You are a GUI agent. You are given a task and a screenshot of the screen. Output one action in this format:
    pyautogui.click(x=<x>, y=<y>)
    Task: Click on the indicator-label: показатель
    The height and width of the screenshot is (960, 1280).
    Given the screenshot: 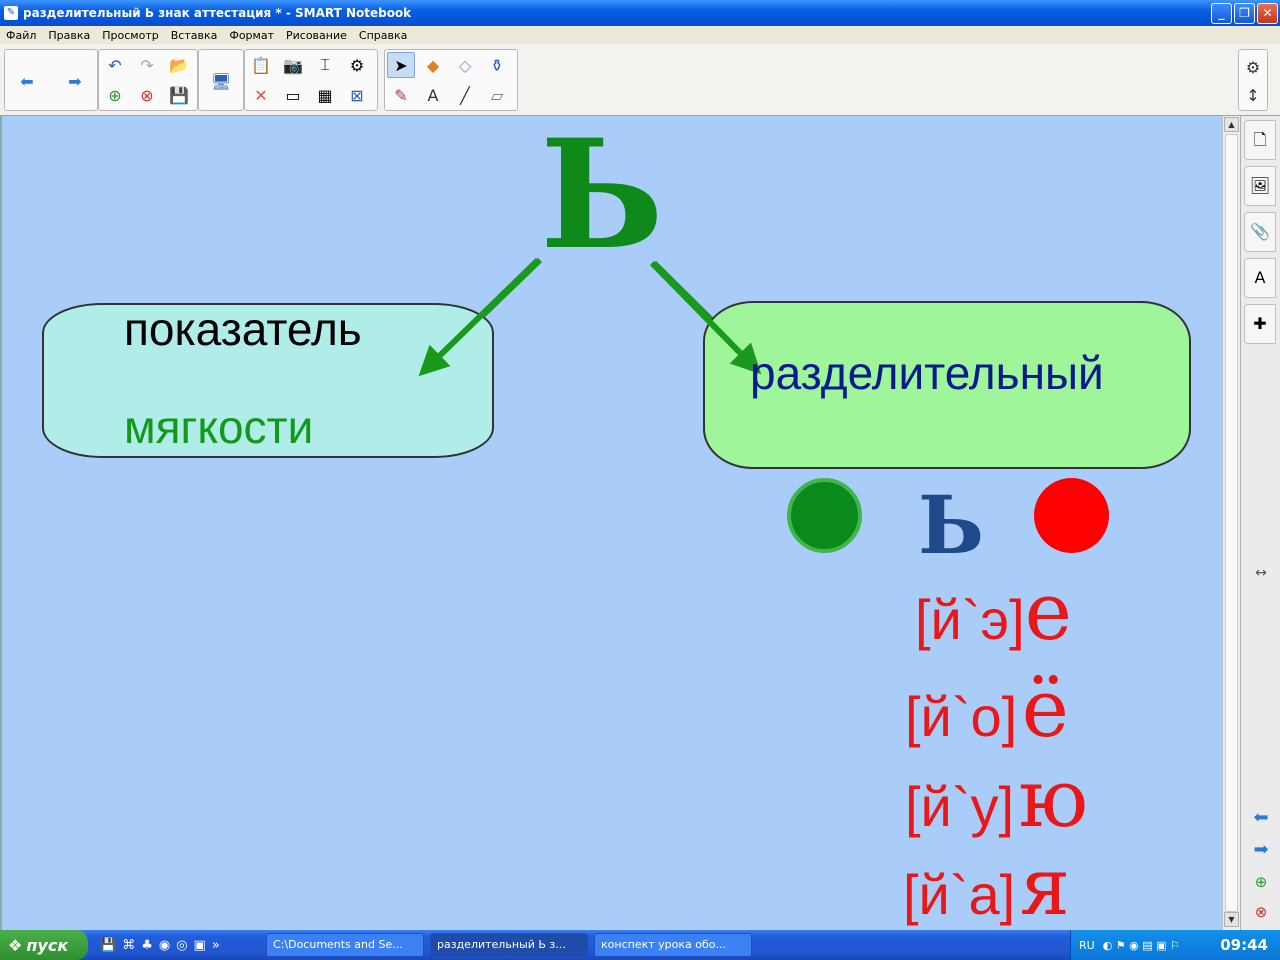 What is the action you would take?
    pyautogui.click(x=243, y=329)
    